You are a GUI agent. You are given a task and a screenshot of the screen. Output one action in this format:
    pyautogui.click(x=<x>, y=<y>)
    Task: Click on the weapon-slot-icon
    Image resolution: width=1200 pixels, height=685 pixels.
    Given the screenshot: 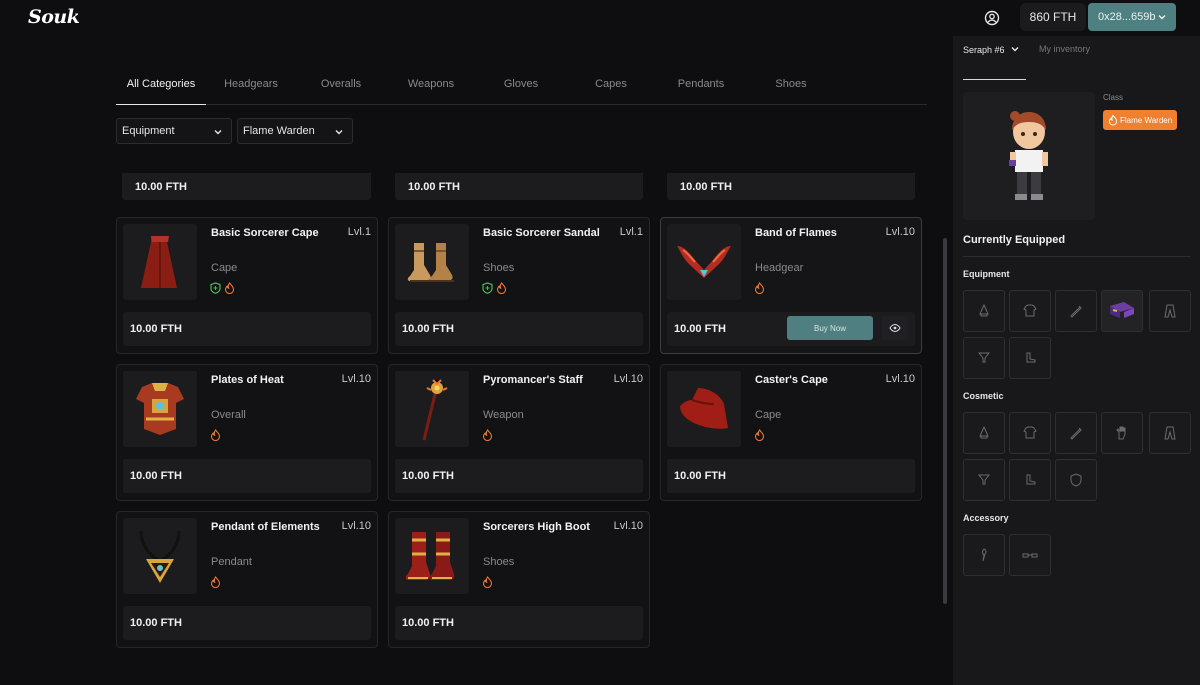 What is the action you would take?
    pyautogui.click(x=1076, y=311)
    